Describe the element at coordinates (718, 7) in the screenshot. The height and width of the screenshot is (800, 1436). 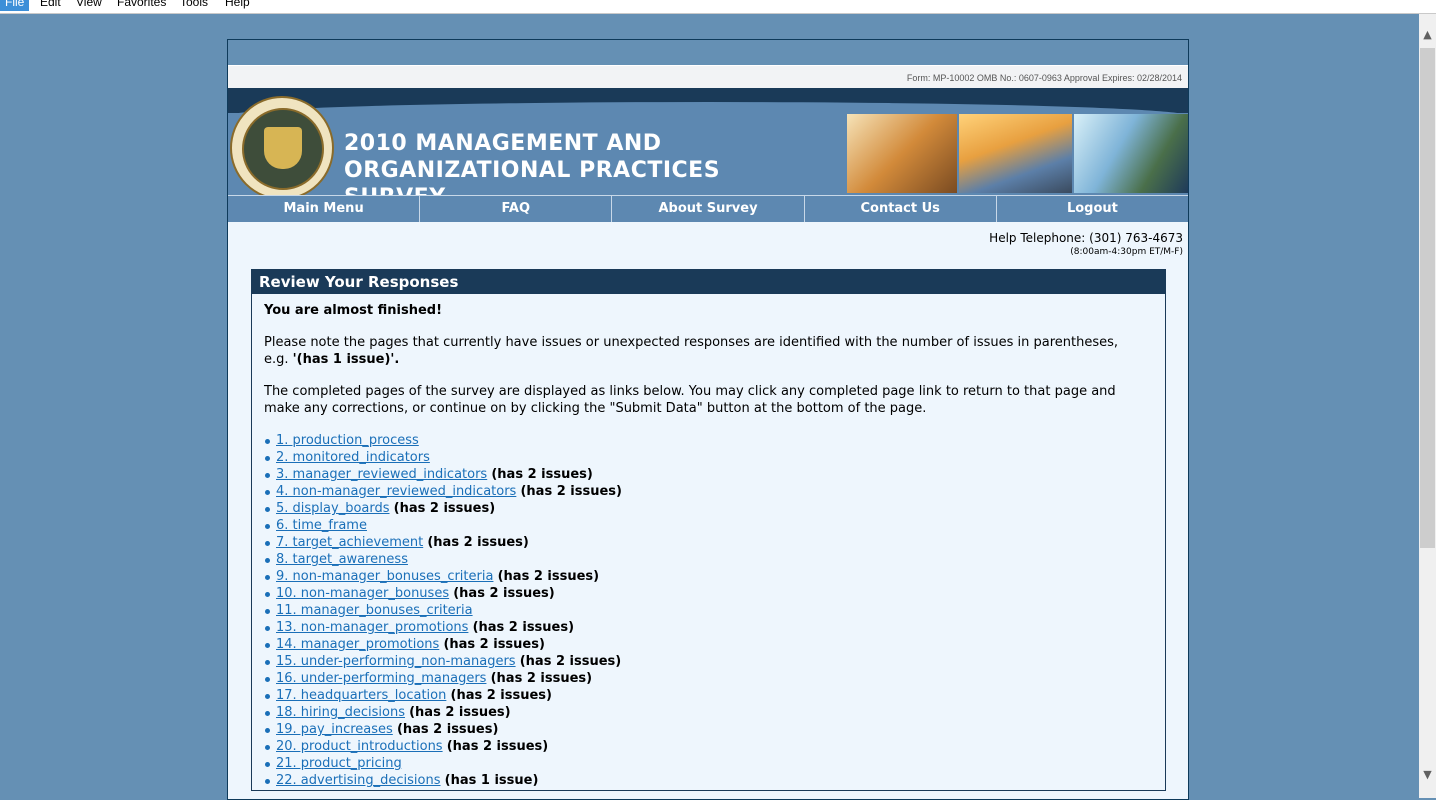
I see `browser-menubar: File Edit View Favorites Tools Help` at that location.